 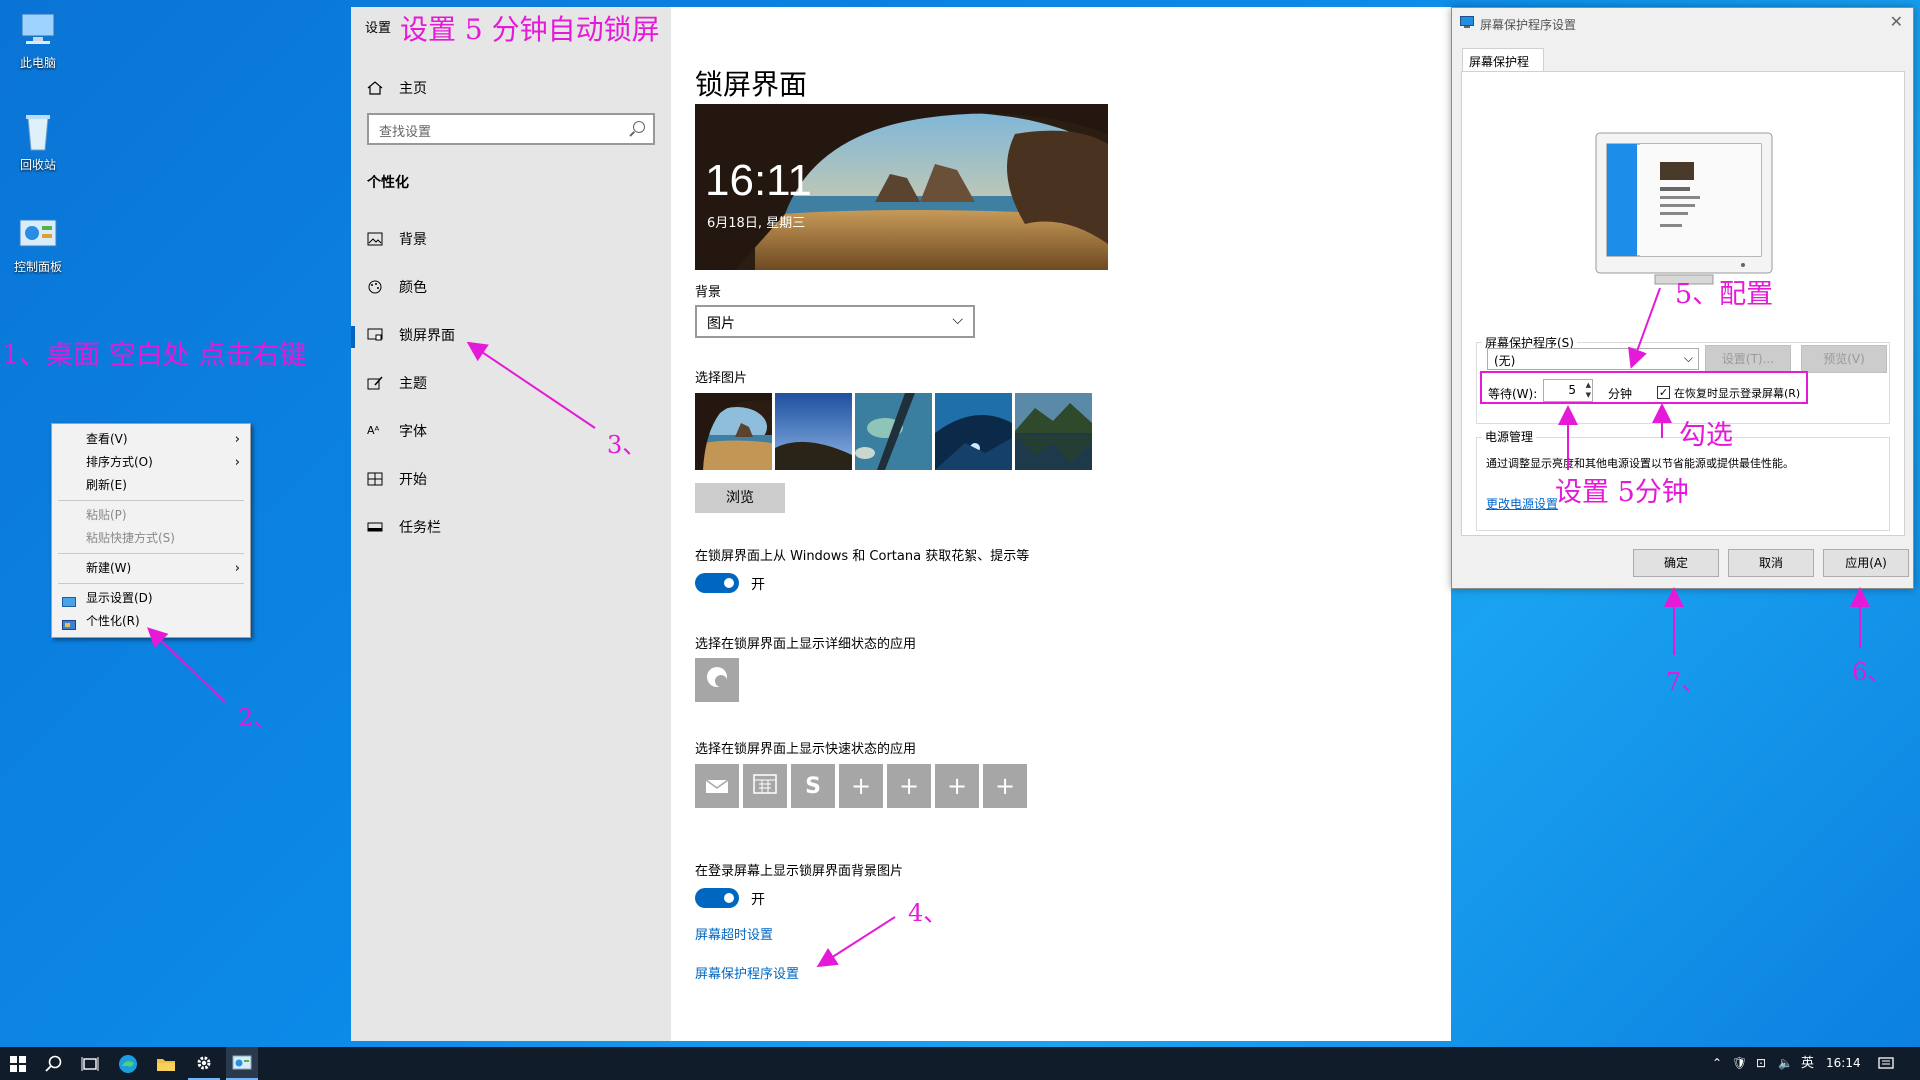 What do you see at coordinates (1843, 1063) in the screenshot?
I see `taskbar-clock: 16:14` at bounding box center [1843, 1063].